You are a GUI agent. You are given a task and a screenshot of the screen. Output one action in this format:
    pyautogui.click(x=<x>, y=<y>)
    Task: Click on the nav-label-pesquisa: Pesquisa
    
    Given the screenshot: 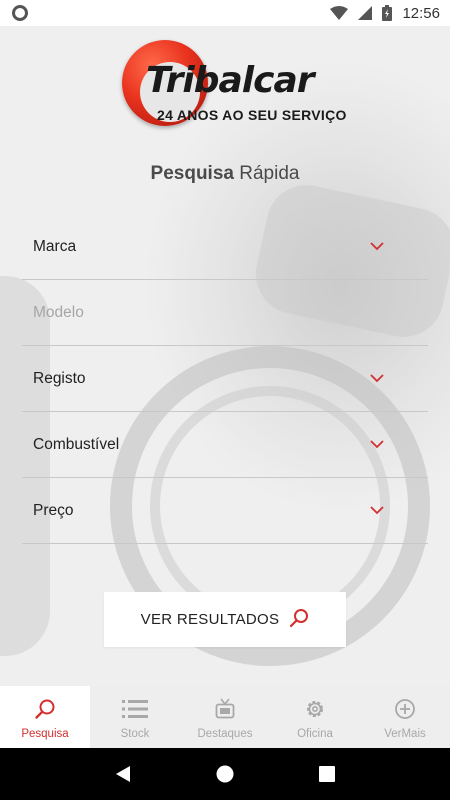 What is the action you would take?
    pyautogui.click(x=45, y=734)
    